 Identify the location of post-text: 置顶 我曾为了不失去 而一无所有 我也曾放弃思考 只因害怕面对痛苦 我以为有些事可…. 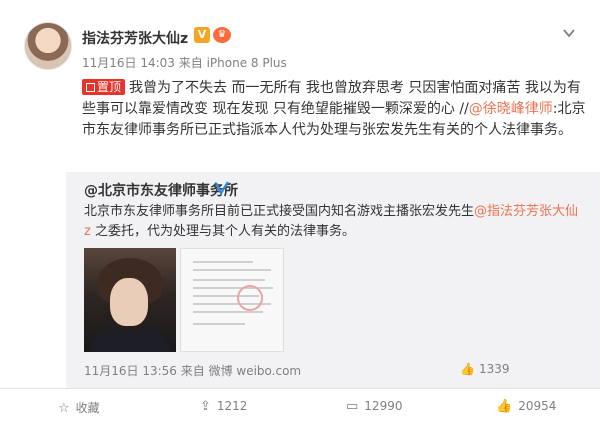
(335, 109).